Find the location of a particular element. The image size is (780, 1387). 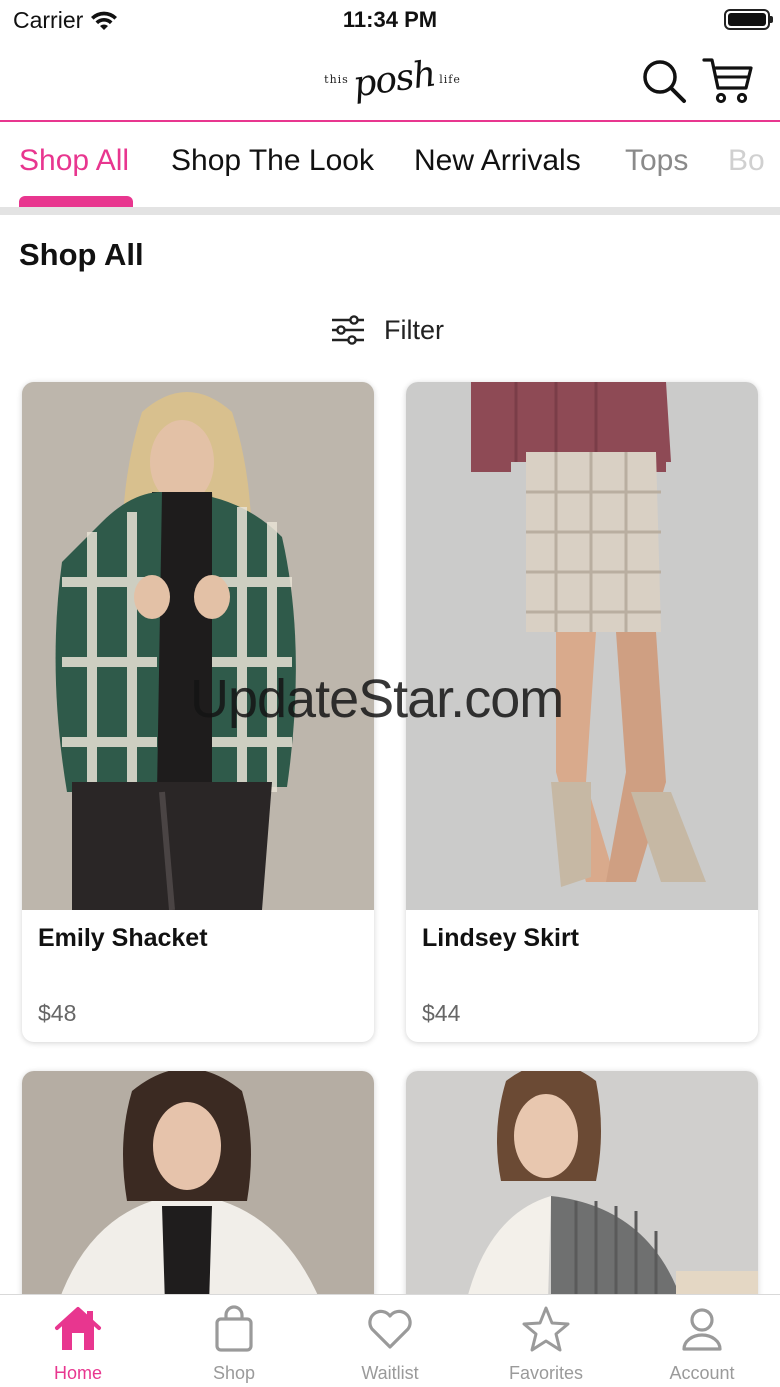

status-bar: Carrier 11:34 PM is located at coordinates (390, 20).